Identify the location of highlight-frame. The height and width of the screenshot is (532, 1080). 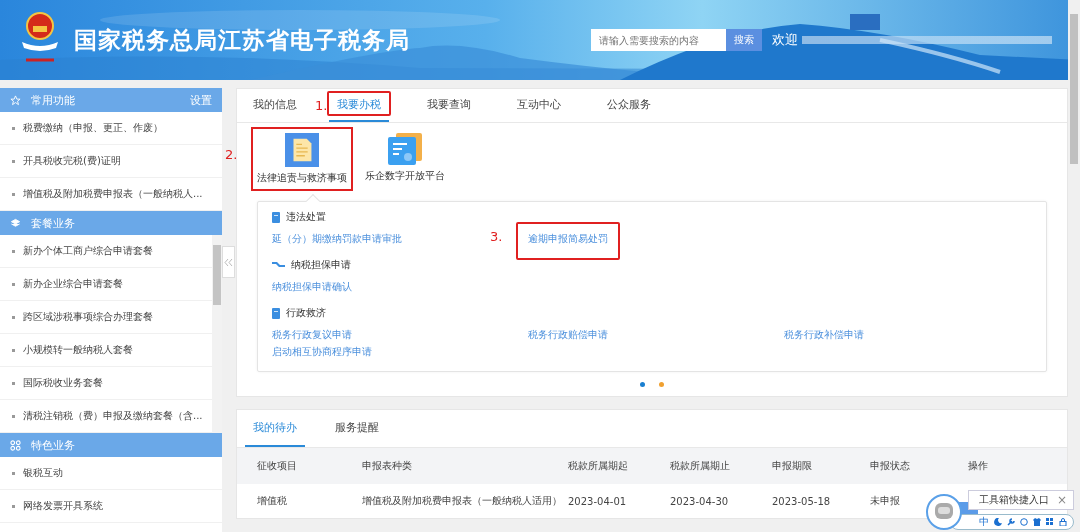
(359, 103).